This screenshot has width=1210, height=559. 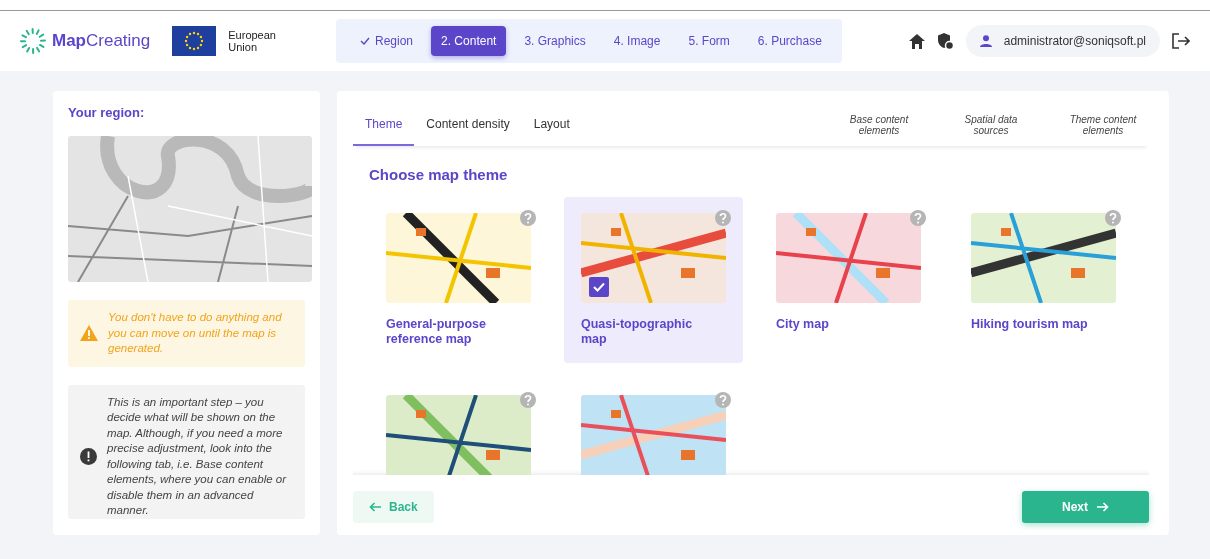 I want to click on home-icon, so click(x=916, y=41).